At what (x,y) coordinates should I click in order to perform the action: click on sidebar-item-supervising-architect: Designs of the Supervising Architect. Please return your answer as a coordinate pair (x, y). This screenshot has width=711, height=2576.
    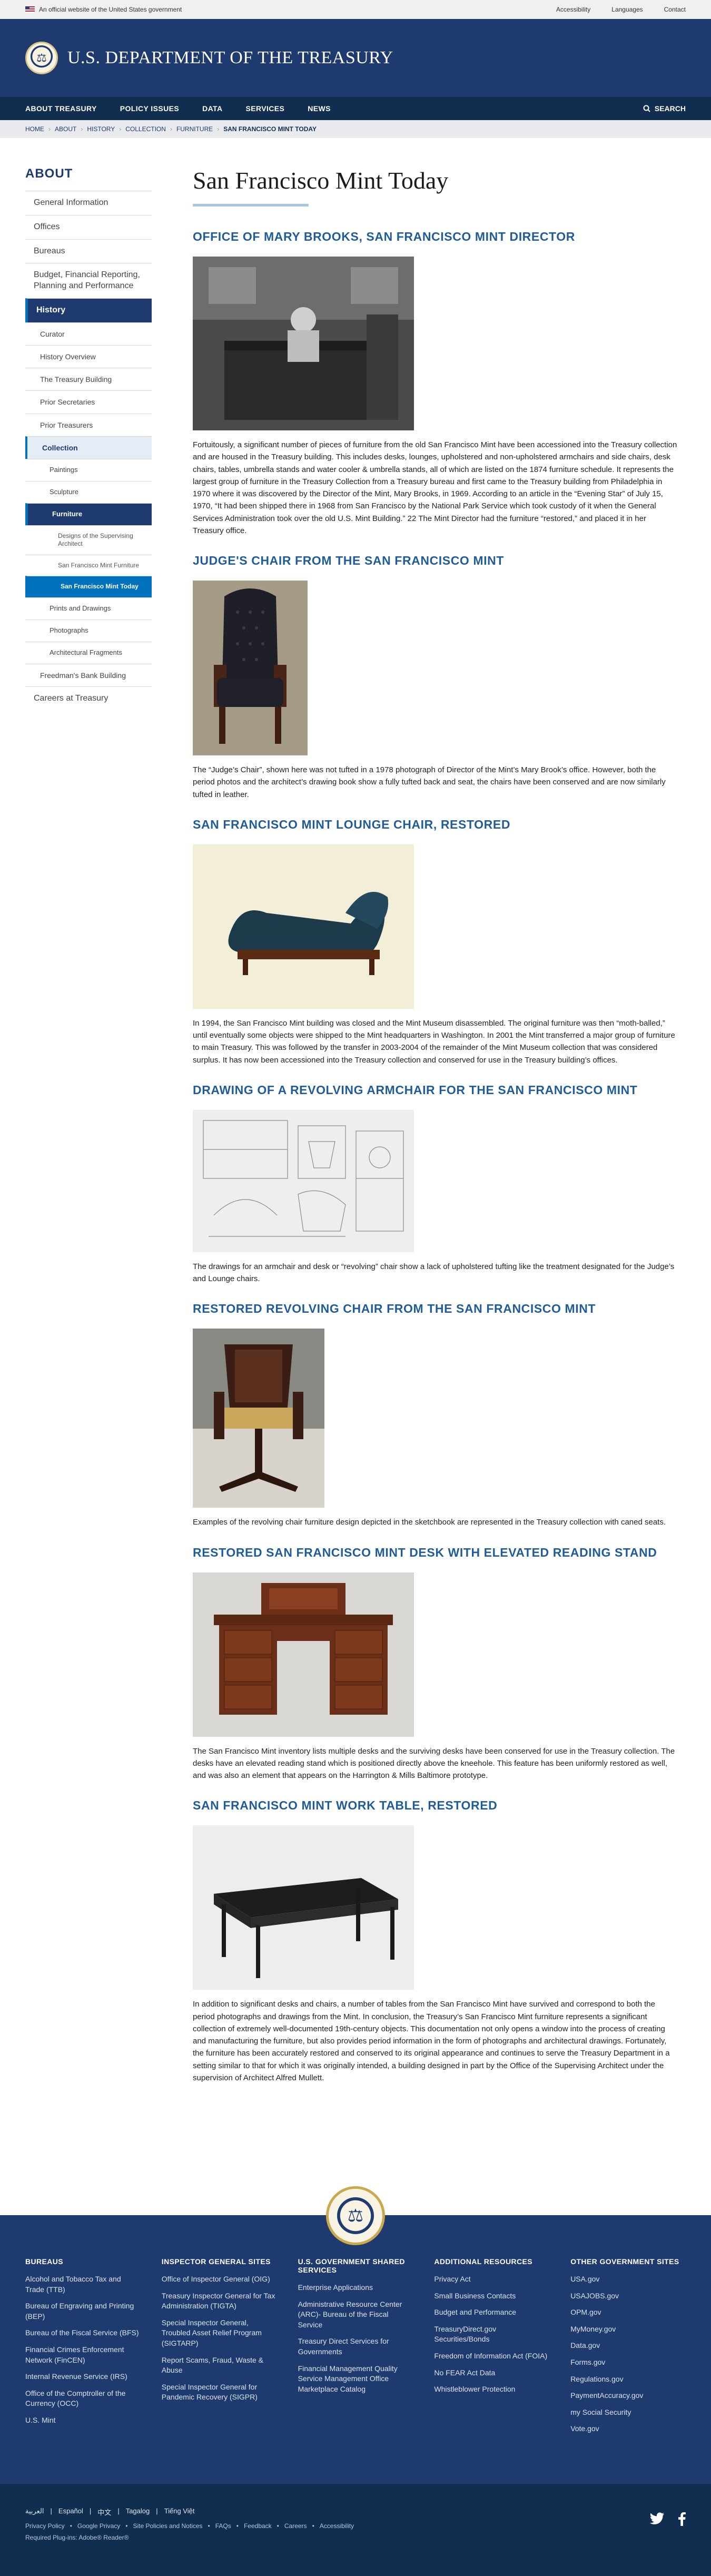
    Looking at the image, I should click on (88, 540).